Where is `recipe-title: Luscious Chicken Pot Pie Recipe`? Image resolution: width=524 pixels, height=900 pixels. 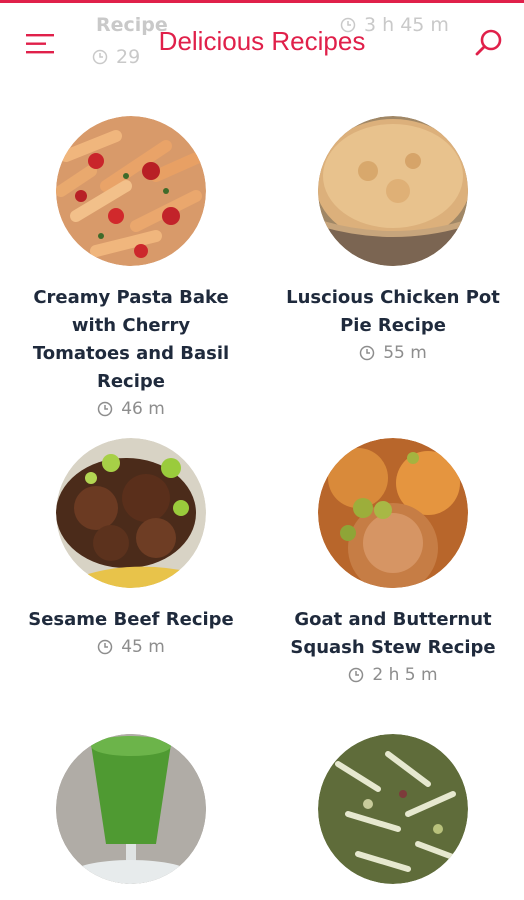 recipe-title: Luscious Chicken Pot Pie Recipe is located at coordinates (393, 312).